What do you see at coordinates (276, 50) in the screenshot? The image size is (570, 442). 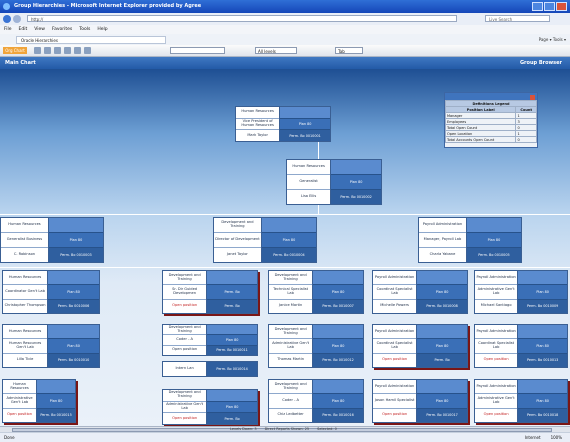 I see `levels-select: All levels` at bounding box center [276, 50].